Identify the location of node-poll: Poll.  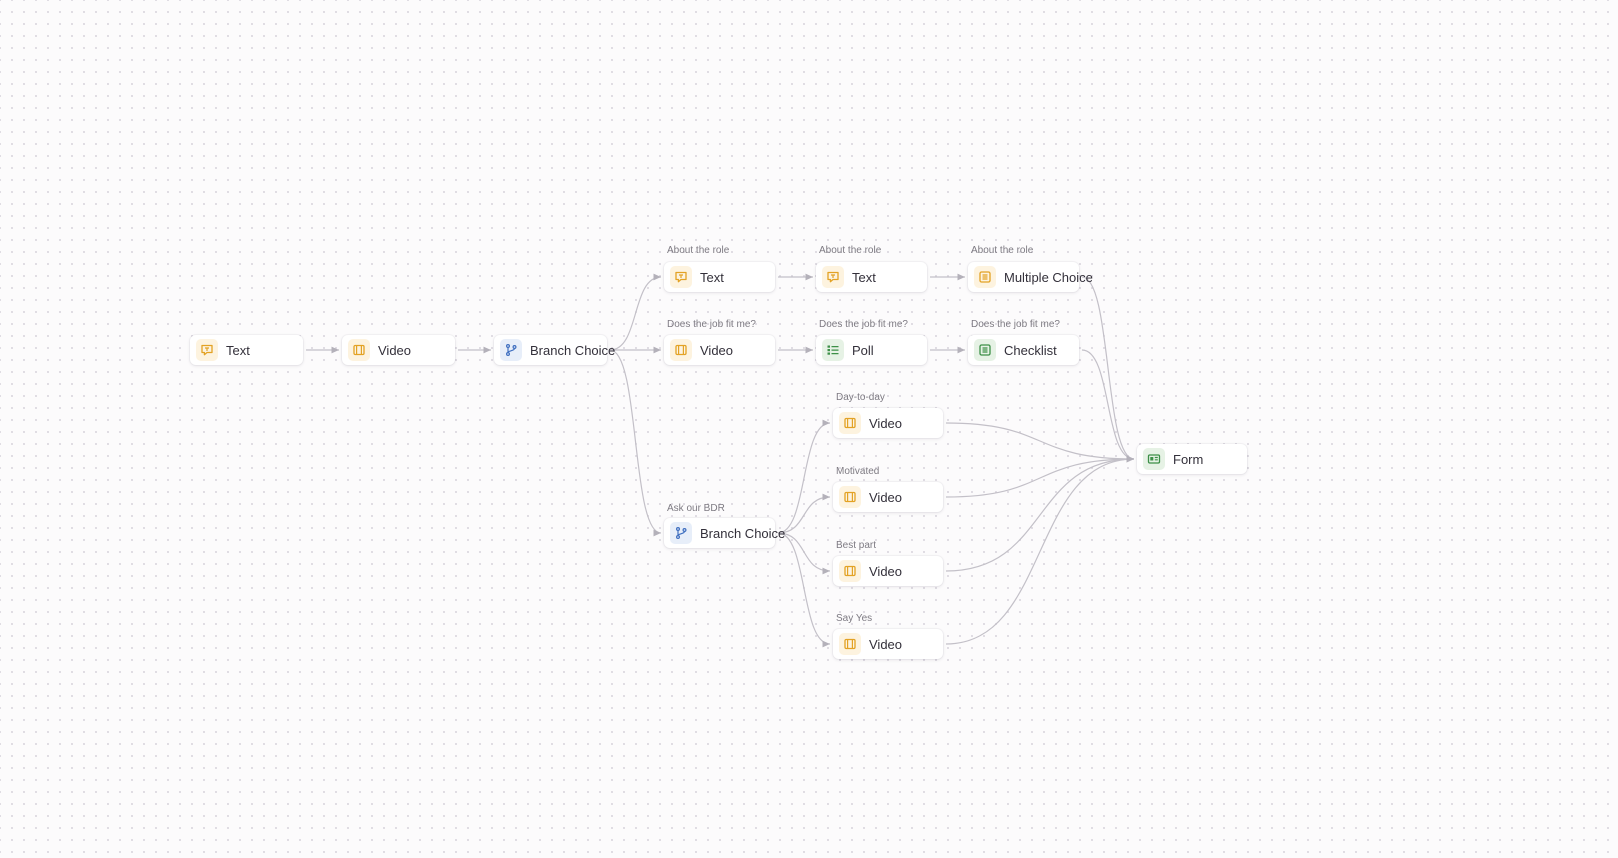
(871, 350).